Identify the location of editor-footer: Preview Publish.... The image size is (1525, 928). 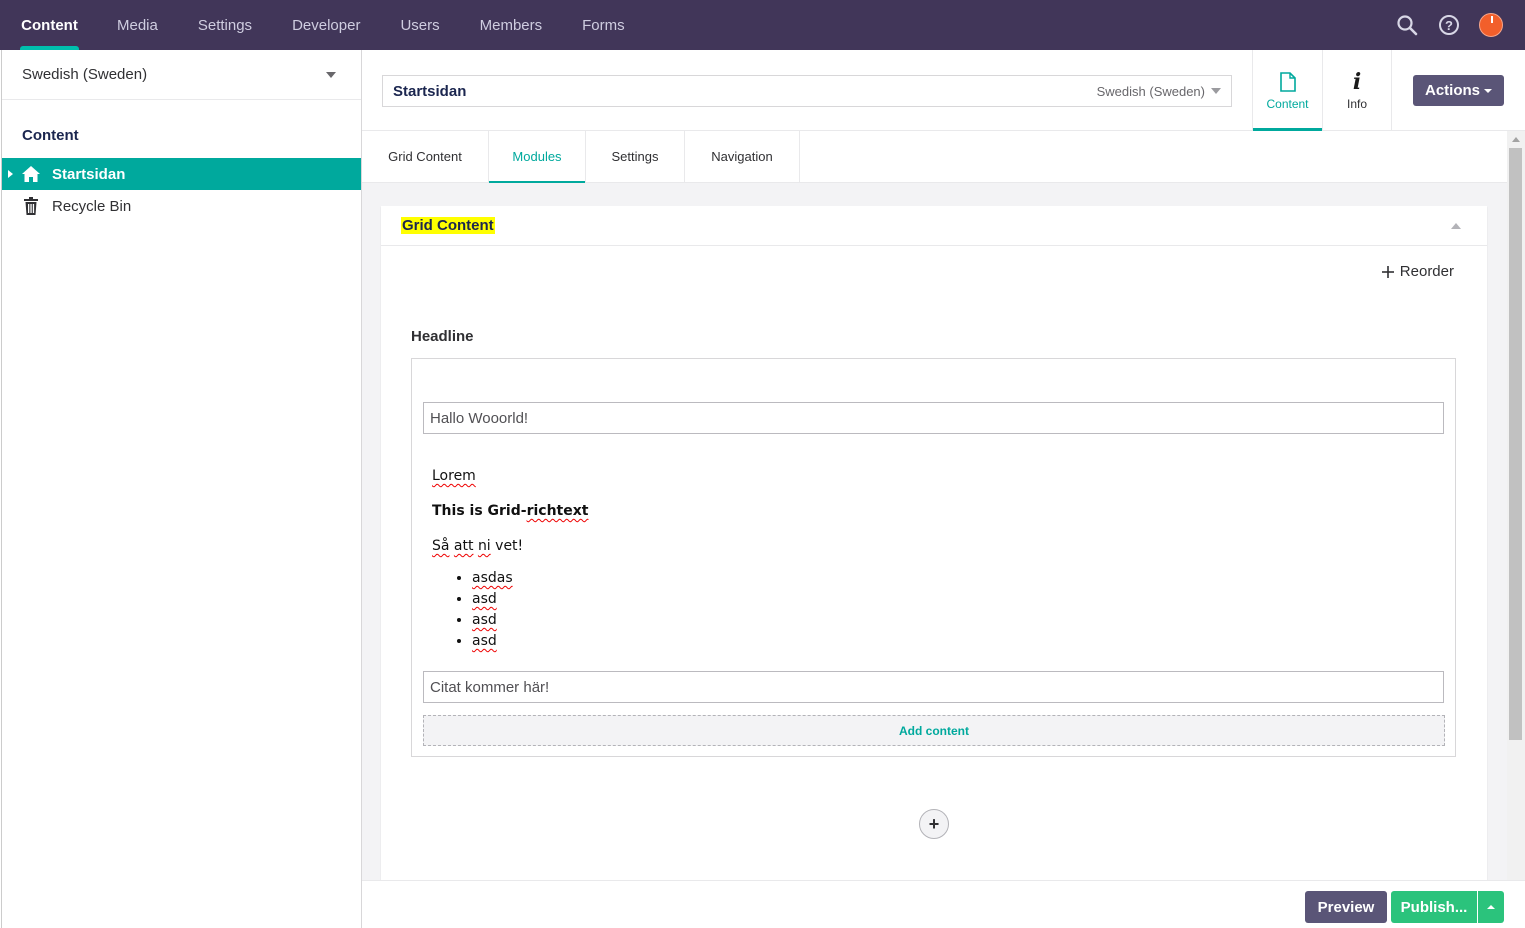
(943, 904).